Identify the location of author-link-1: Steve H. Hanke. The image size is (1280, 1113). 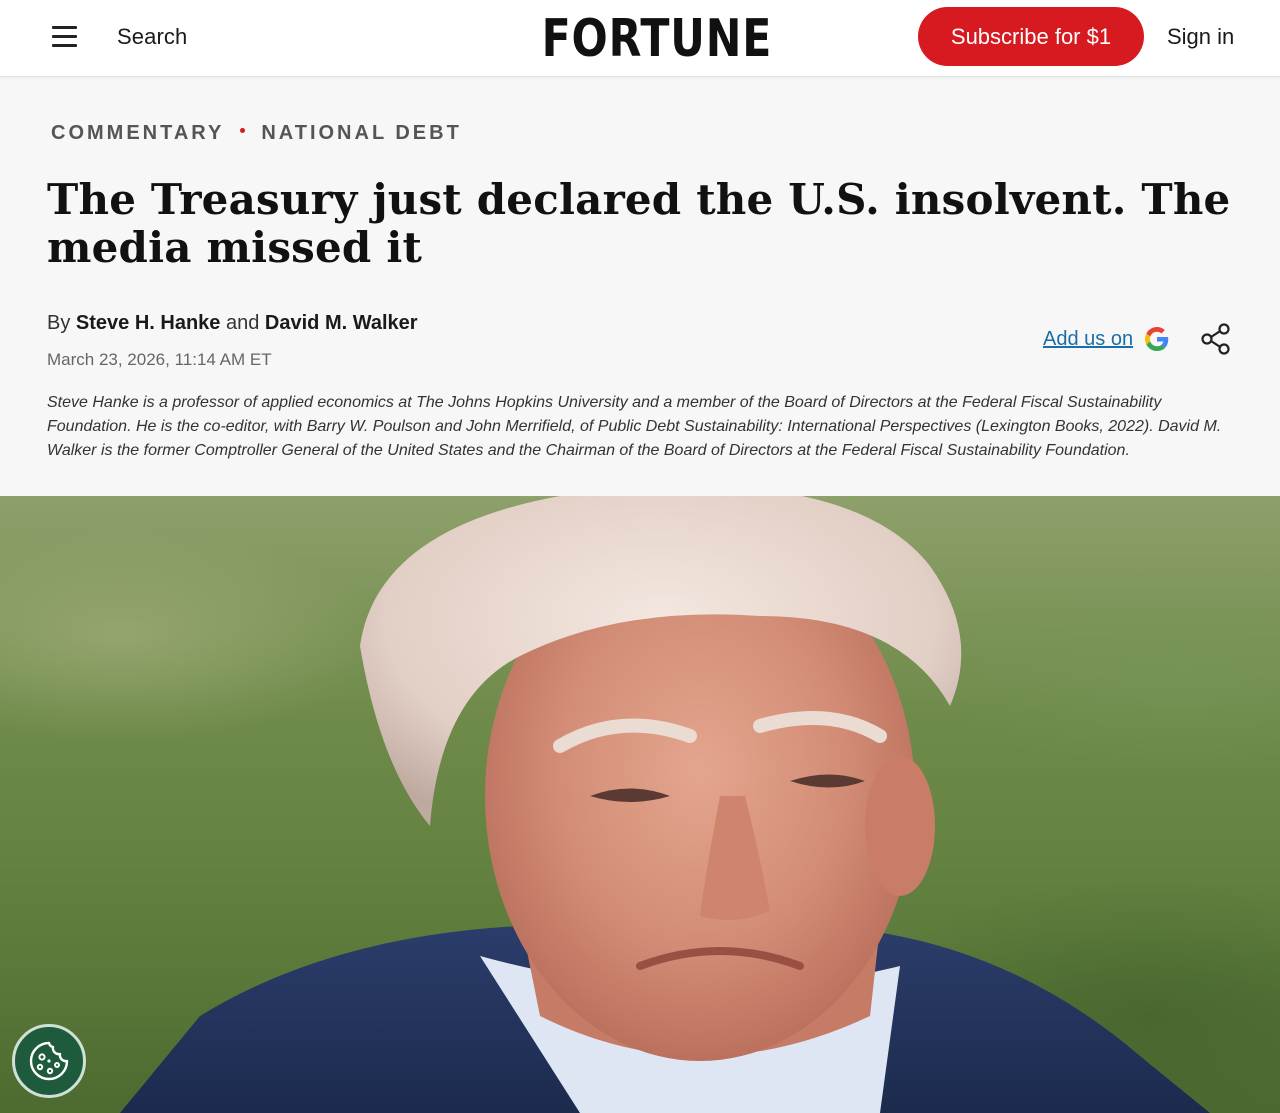
(148, 323).